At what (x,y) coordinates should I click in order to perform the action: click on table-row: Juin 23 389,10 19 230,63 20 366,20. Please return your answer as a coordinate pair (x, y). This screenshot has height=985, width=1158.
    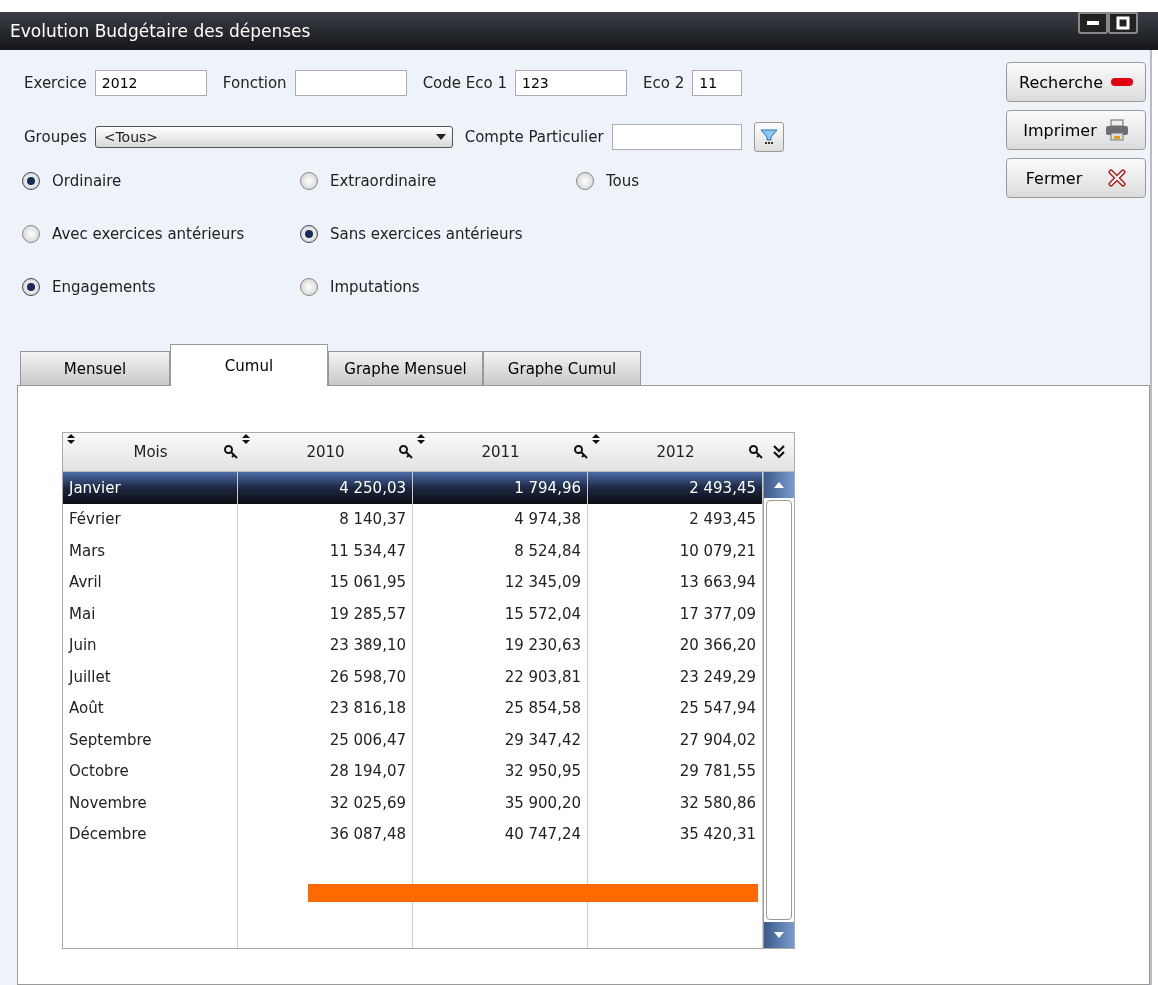
    Looking at the image, I should click on (413, 645).